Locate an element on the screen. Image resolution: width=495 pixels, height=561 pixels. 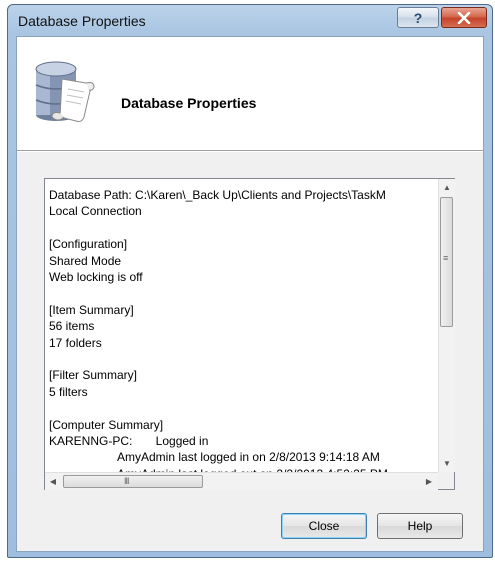
text-line: [Filter Summary] is located at coordinates (93, 375).